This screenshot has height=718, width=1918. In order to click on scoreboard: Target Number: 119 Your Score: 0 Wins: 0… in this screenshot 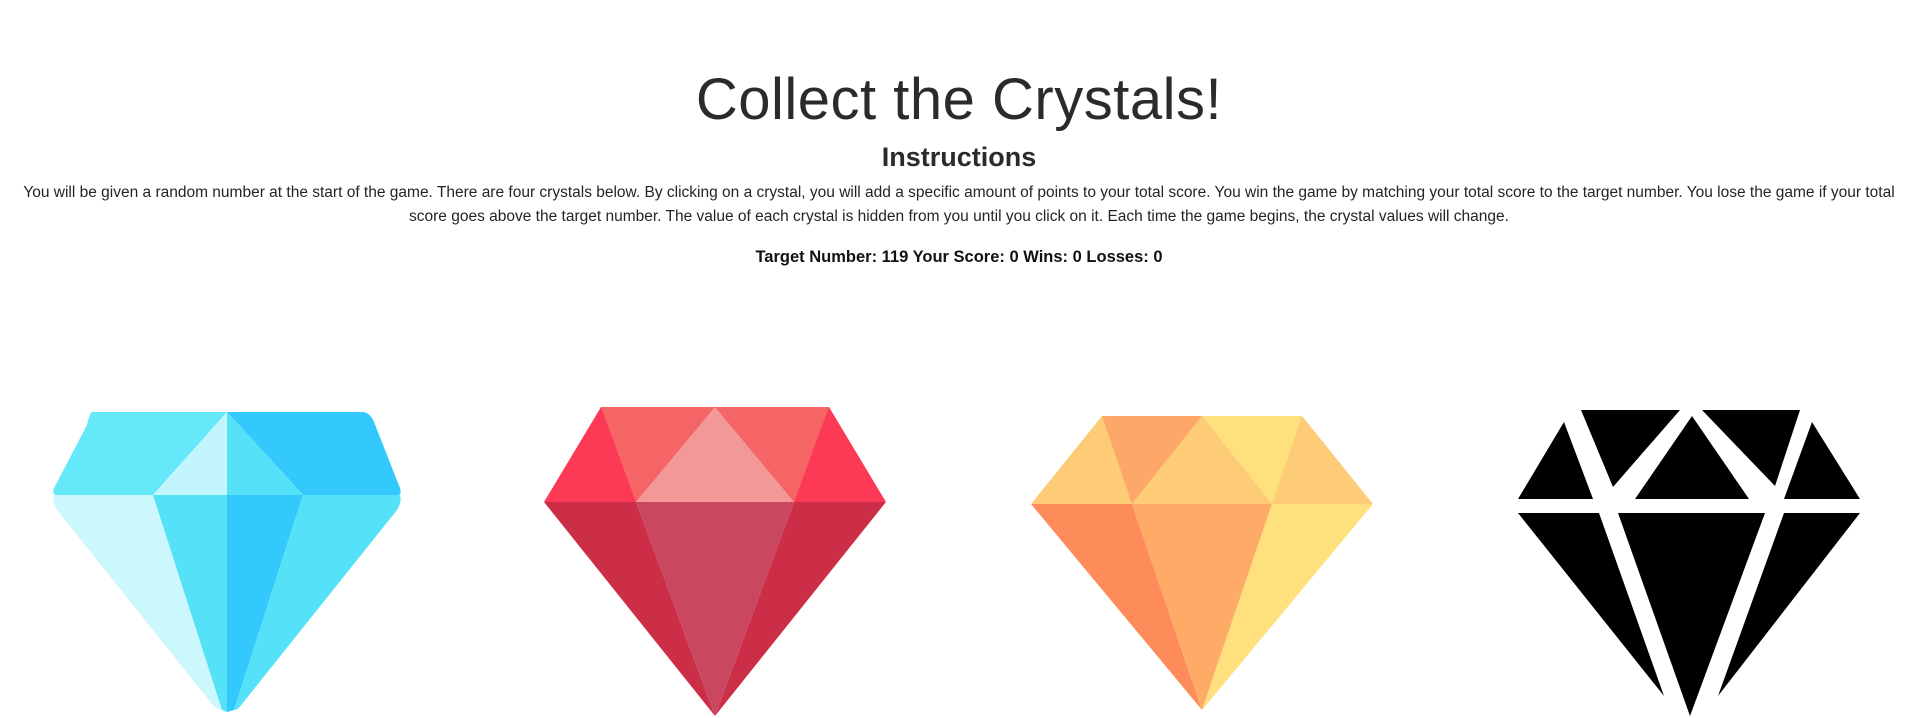, I will do `click(959, 257)`.